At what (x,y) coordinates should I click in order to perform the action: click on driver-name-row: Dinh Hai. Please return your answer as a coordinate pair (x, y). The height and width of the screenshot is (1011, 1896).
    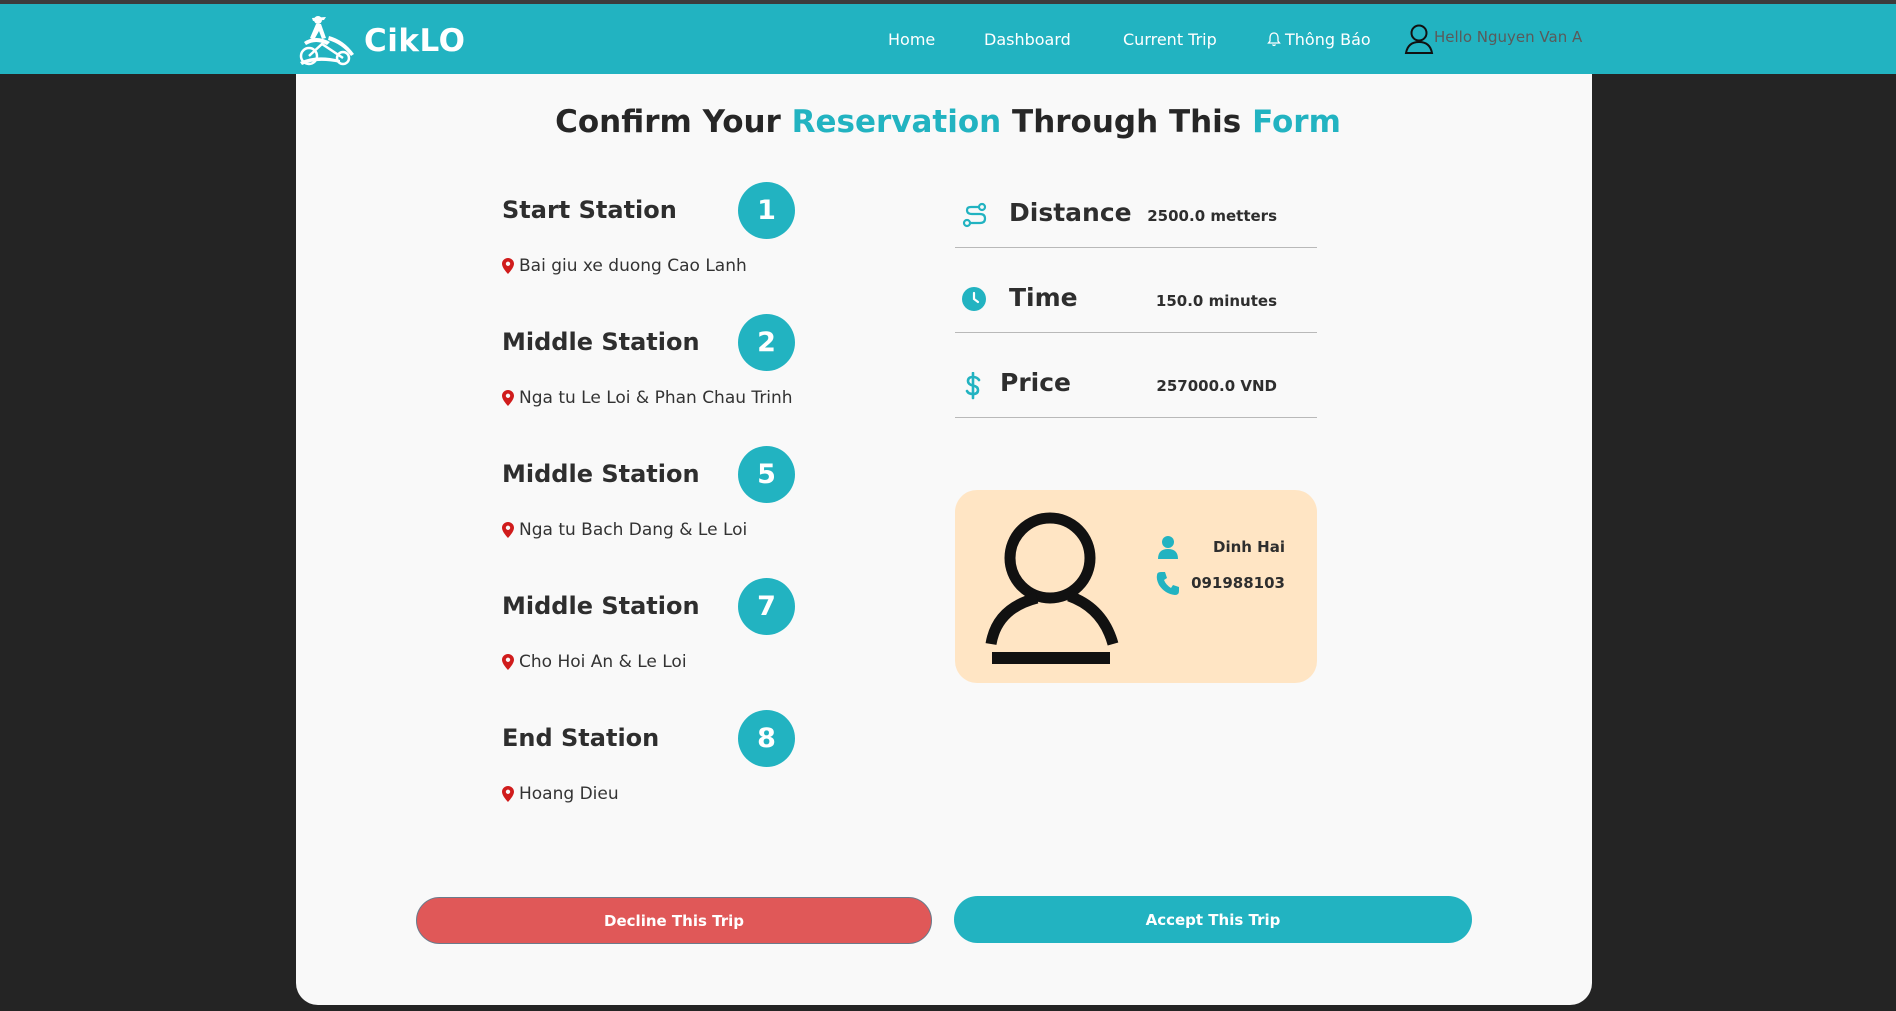
    Looking at the image, I should click on (1220, 547).